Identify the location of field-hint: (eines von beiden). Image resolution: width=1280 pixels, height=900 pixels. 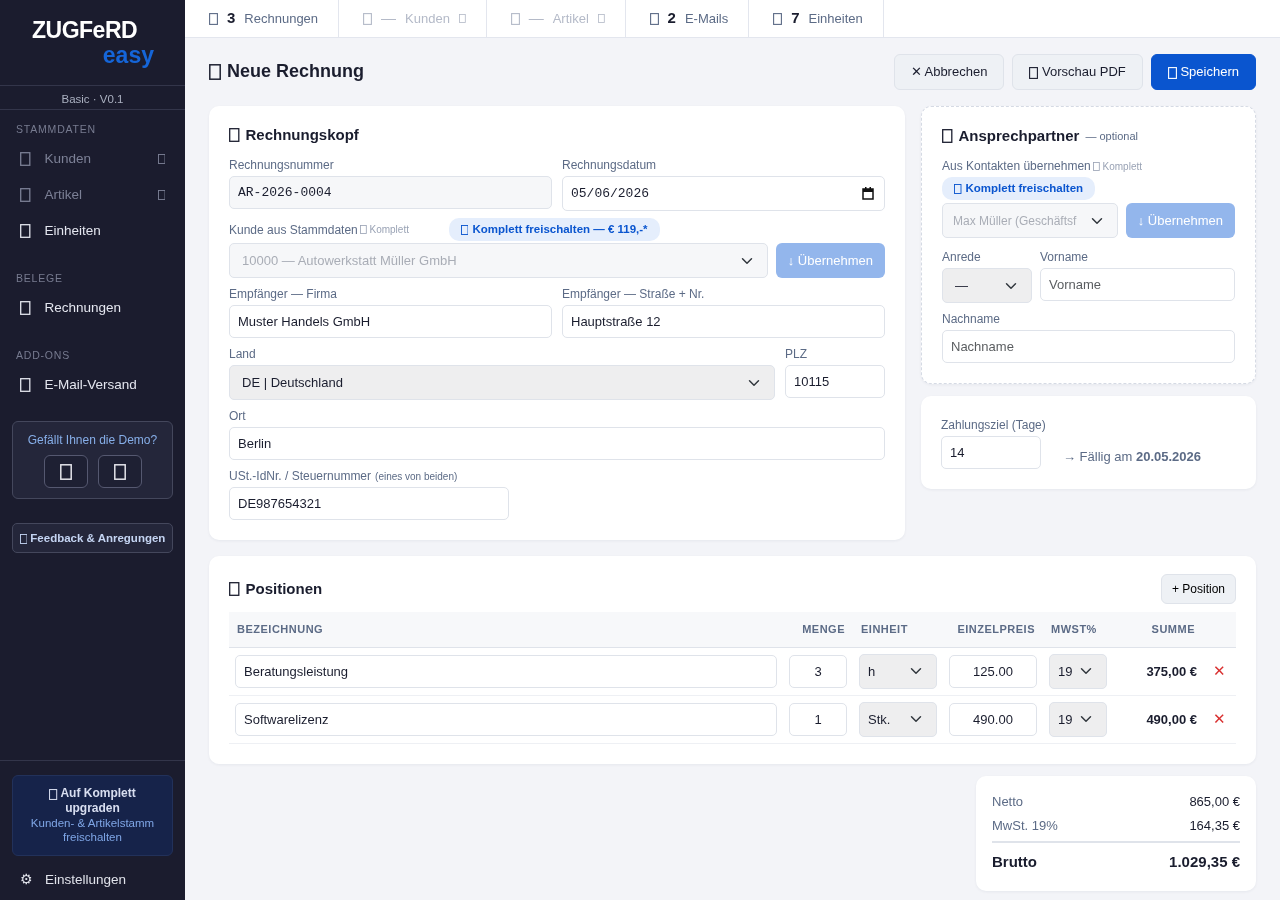
(416, 477).